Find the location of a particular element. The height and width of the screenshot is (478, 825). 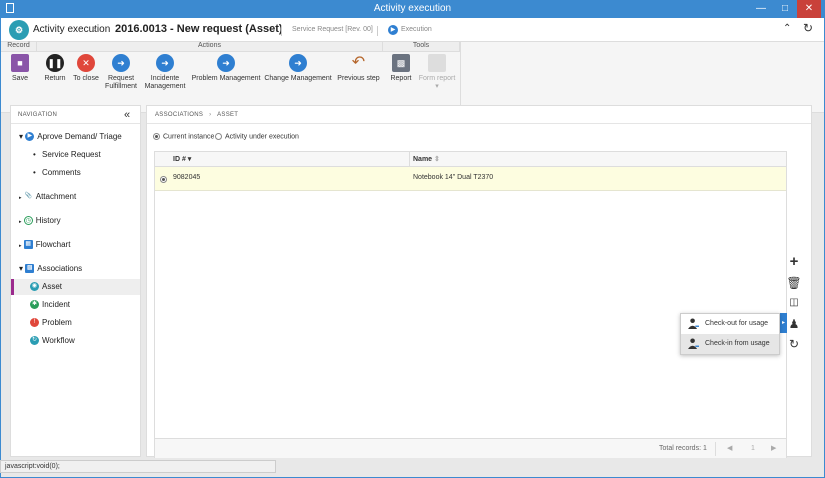

window-titlebar: Activity execution — □ ✕ is located at coordinates (412, 9).